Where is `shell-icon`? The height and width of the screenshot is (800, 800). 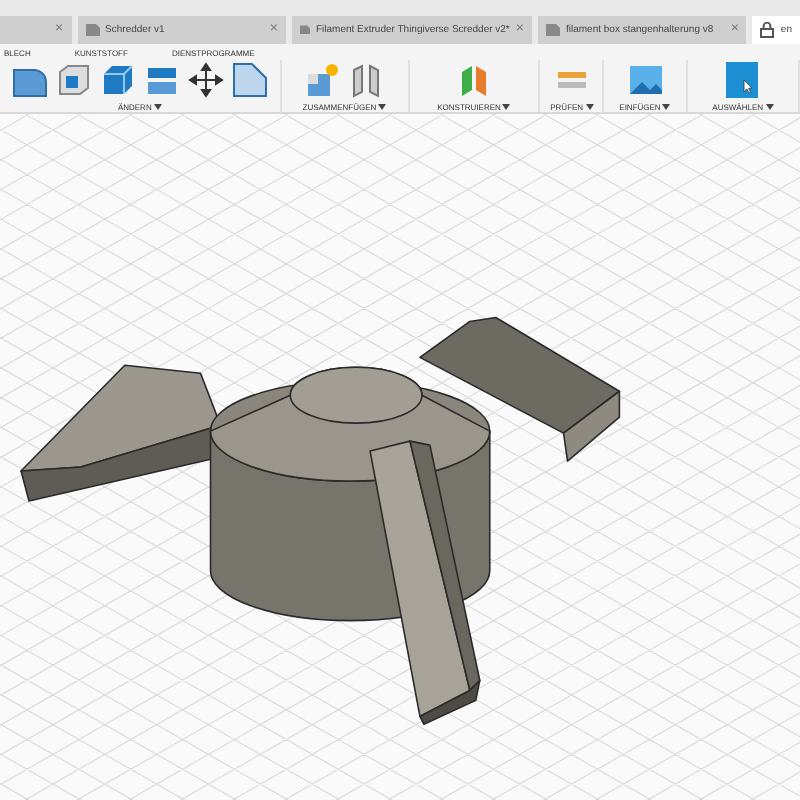
shell-icon is located at coordinates (73, 79).